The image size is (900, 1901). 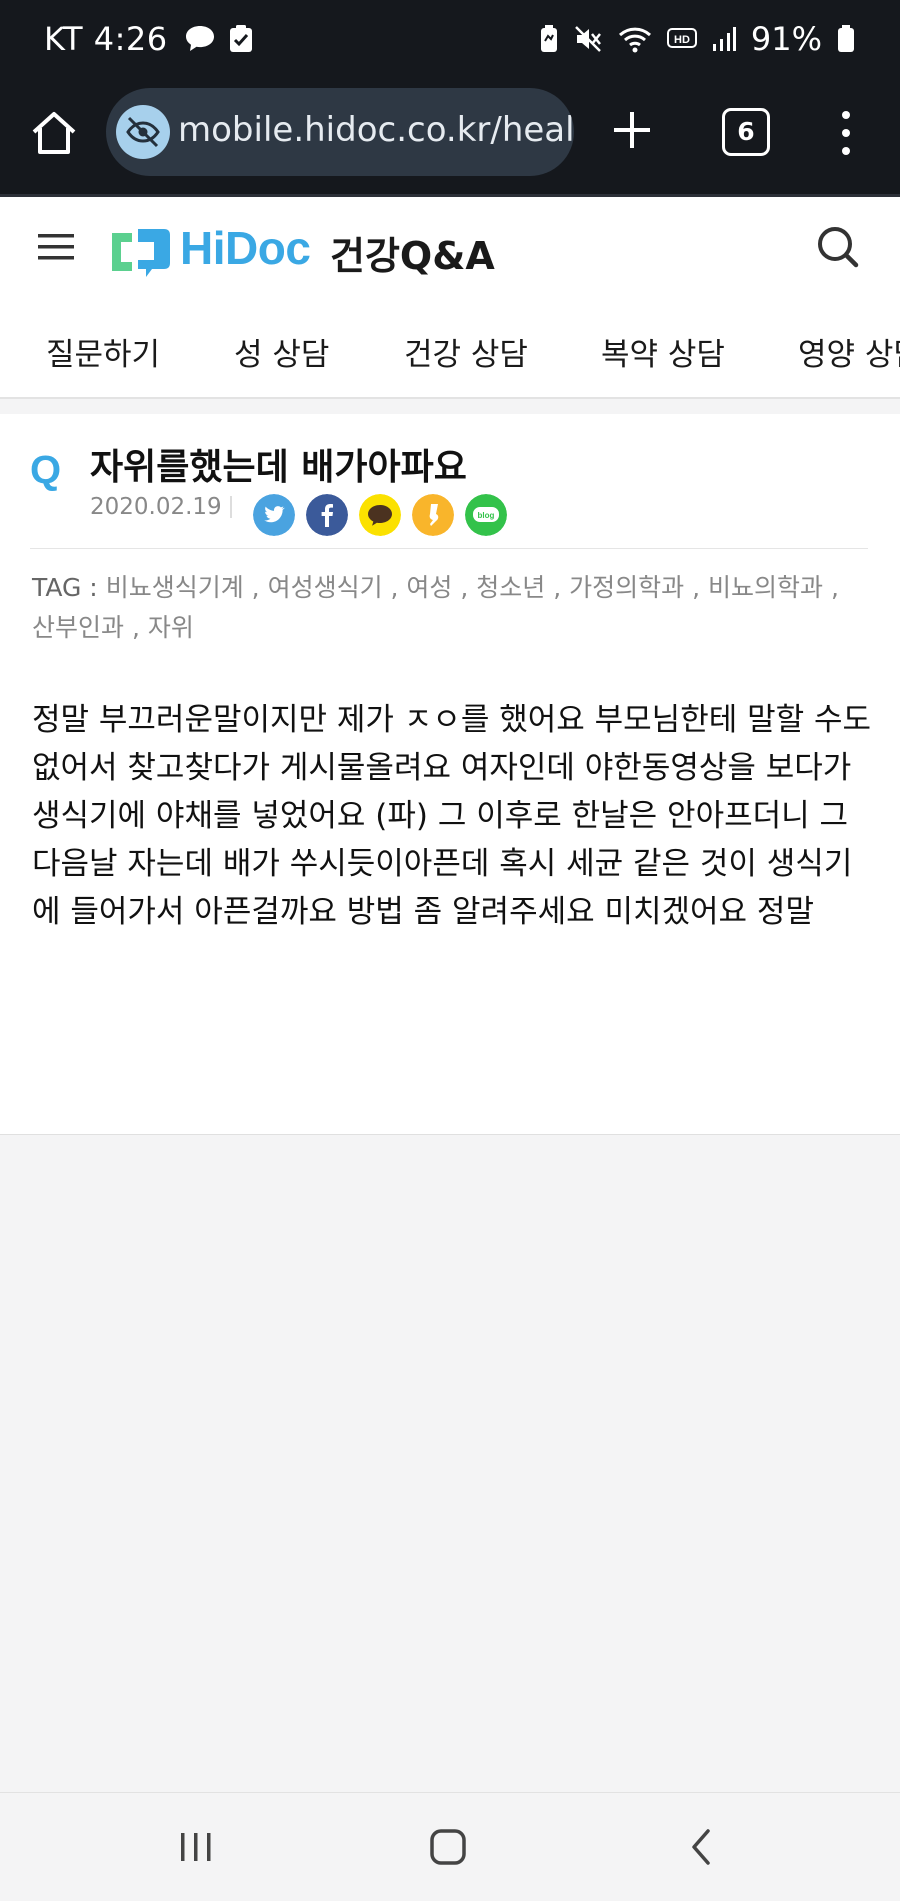 I want to click on tag-label: TAG :, so click(x=65, y=587).